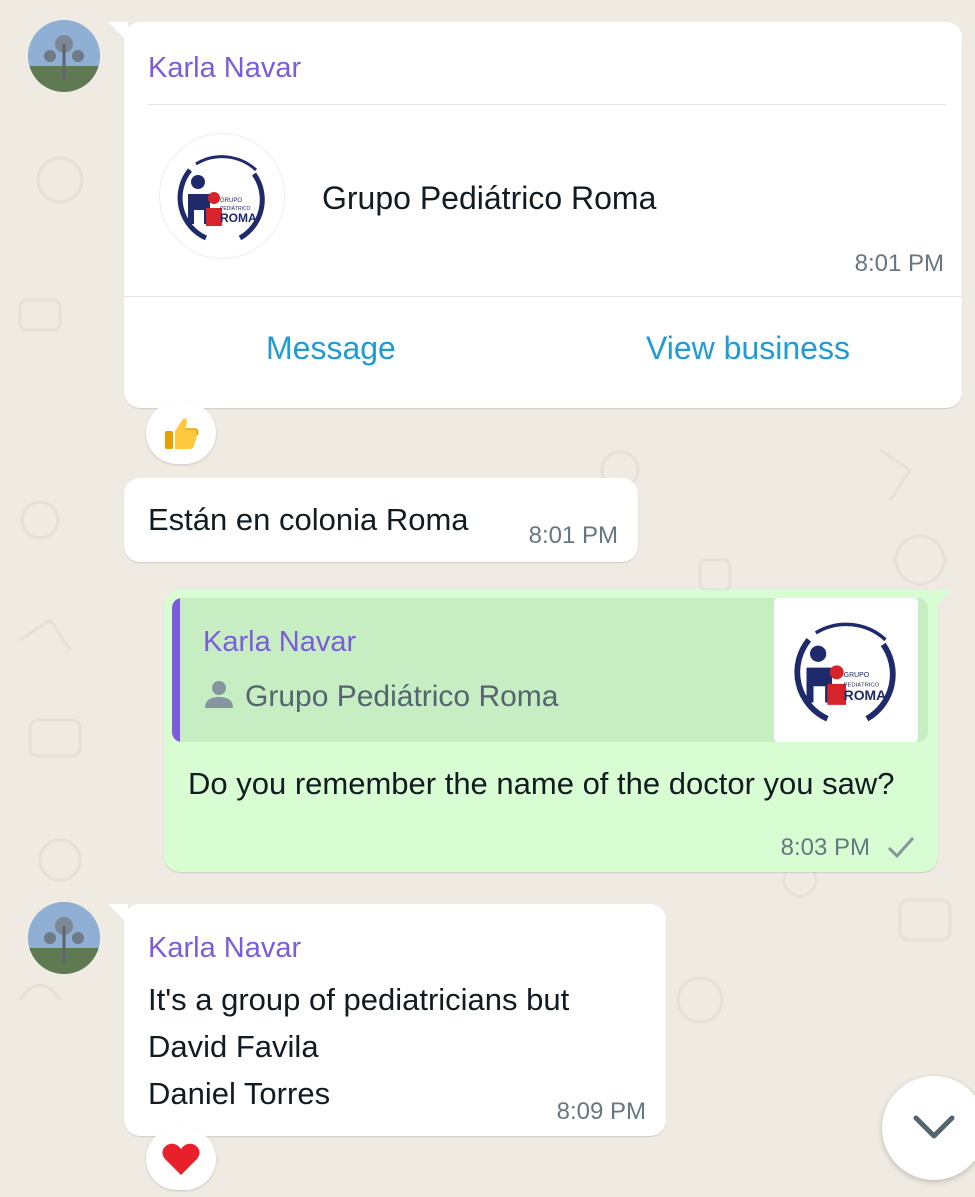 This screenshot has height=1197, width=975. What do you see at coordinates (402, 696) in the screenshot?
I see `quote-text: Grupo Pediátrico Roma` at bounding box center [402, 696].